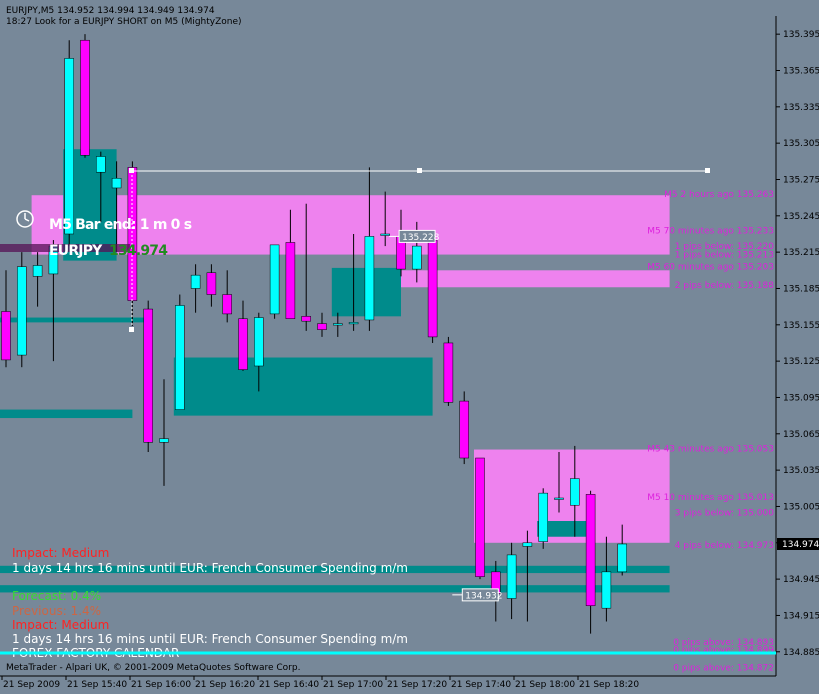 This screenshot has height=694, width=819. What do you see at coordinates (609, 685) in the screenshot?
I see `x-tick-label: 21 Sep 18:20` at bounding box center [609, 685].